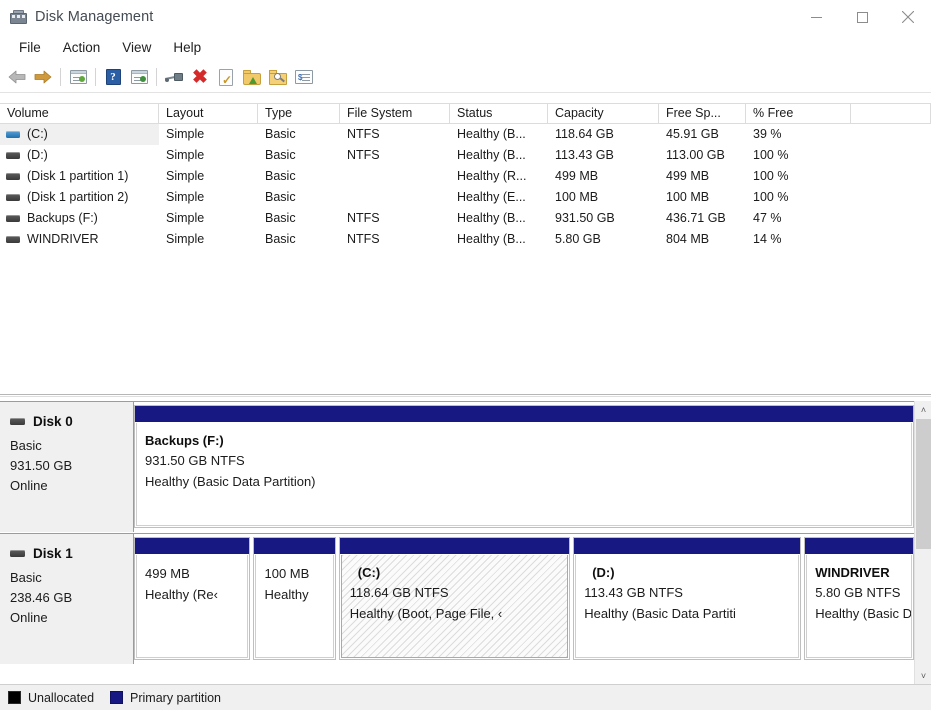 Image resolution: width=931 pixels, height=710 pixels. Describe the element at coordinates (304, 77) in the screenshot. I see `console-button: $` at that location.